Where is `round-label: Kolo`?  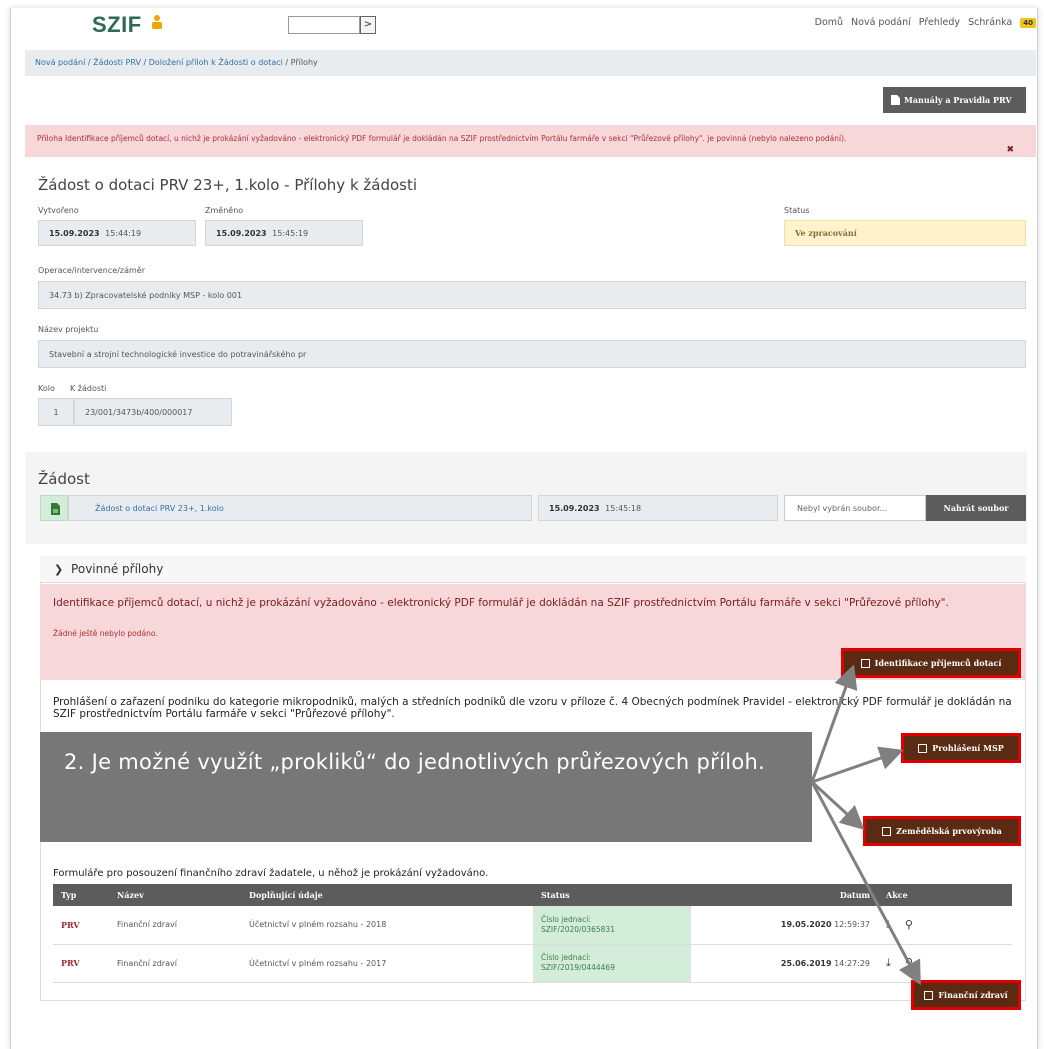 round-label: Kolo is located at coordinates (46, 388).